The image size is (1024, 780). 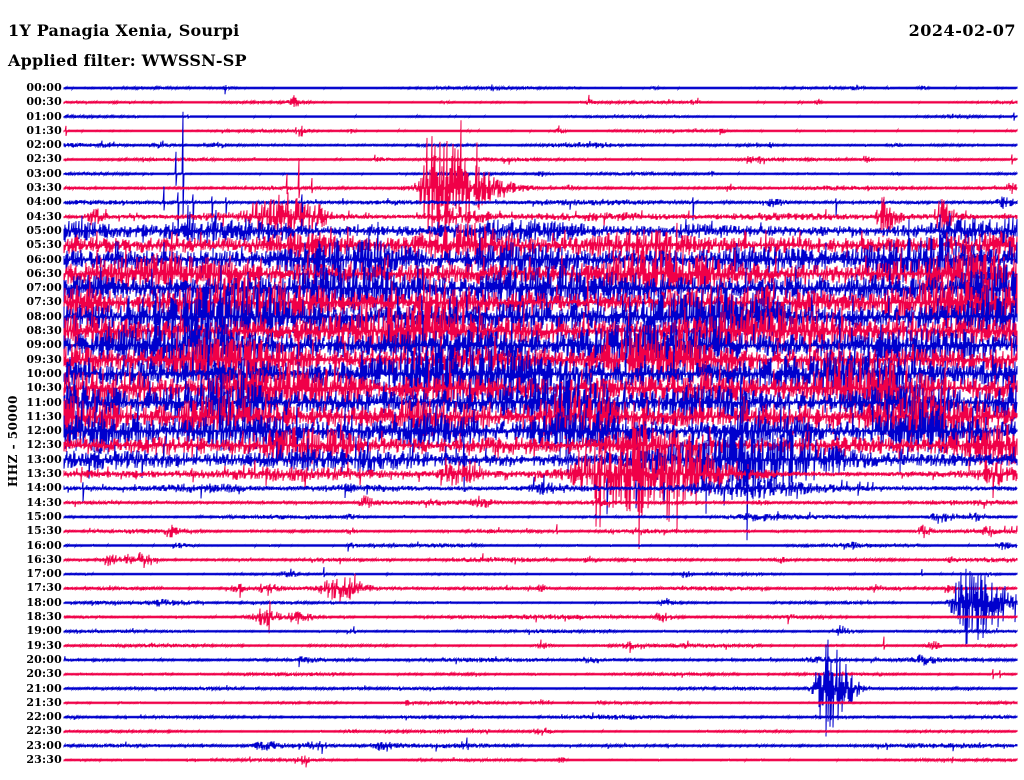 I want to click on trace-row-19:00, so click(x=540, y=630).